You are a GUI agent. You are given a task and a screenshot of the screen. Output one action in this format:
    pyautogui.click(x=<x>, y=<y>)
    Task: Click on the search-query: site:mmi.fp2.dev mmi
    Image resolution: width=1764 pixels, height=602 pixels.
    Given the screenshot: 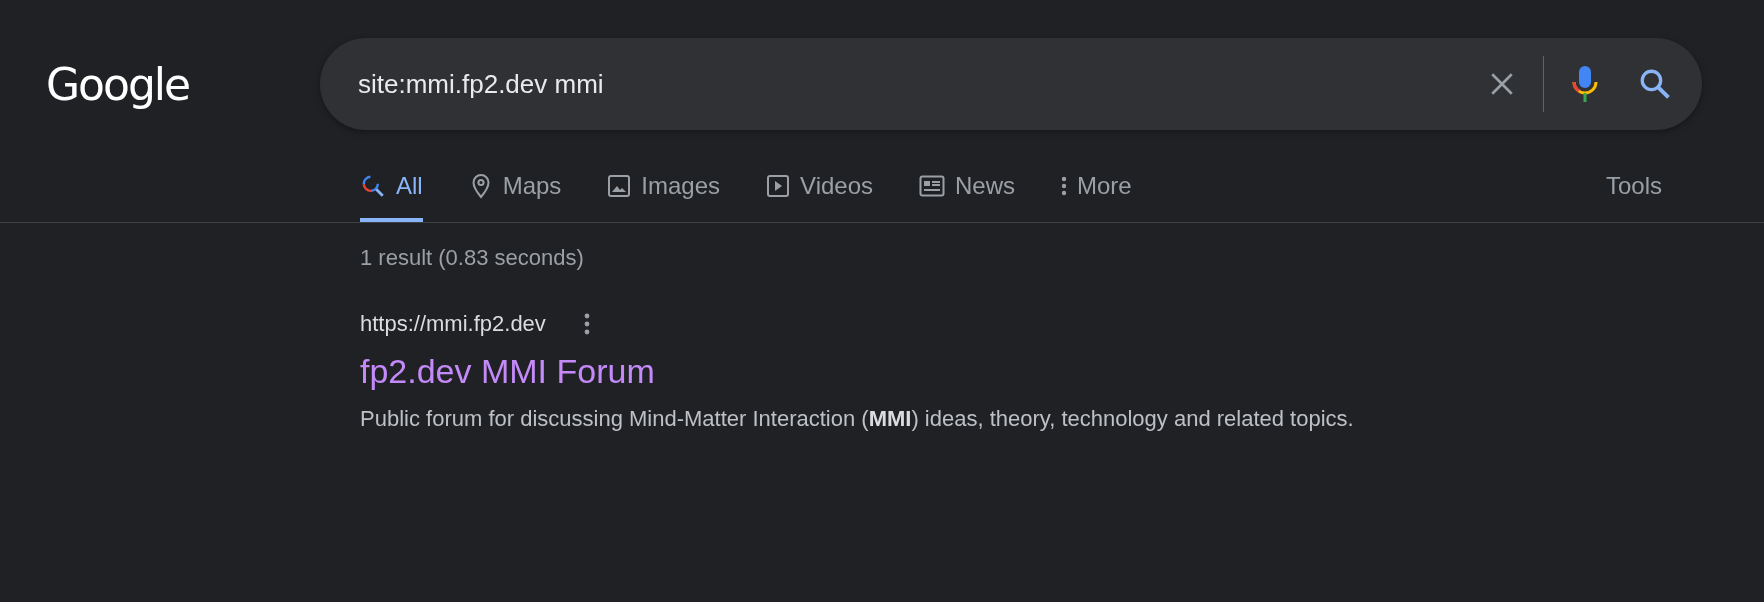 What is the action you would take?
    pyautogui.click(x=481, y=84)
    